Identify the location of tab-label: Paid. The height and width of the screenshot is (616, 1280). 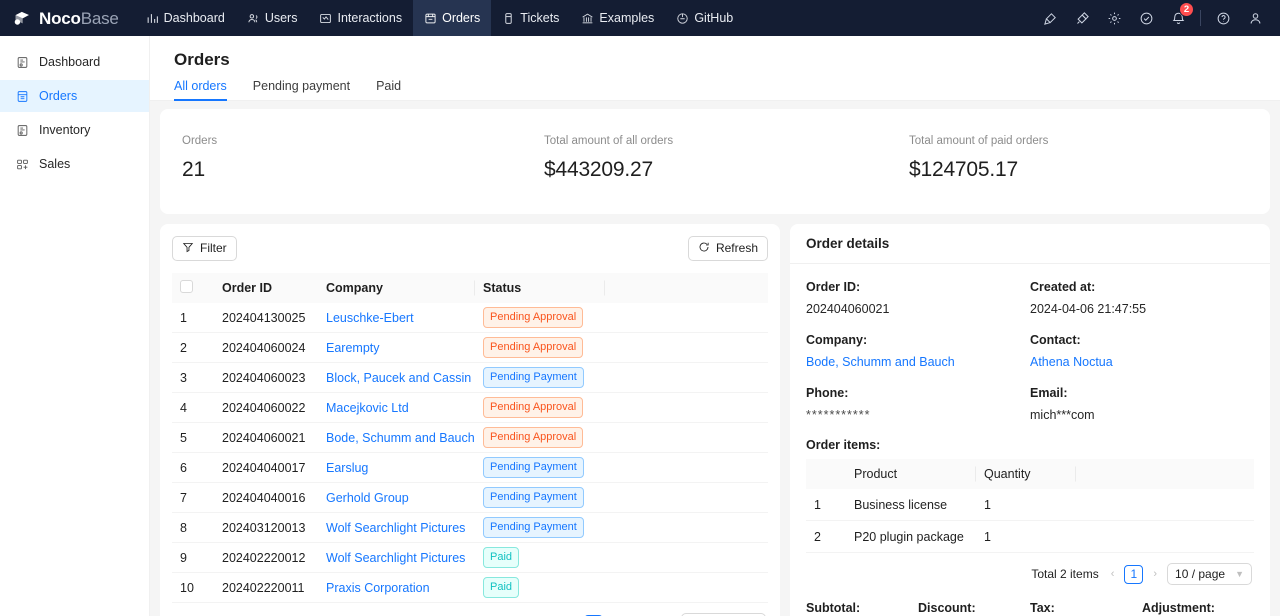
(389, 86).